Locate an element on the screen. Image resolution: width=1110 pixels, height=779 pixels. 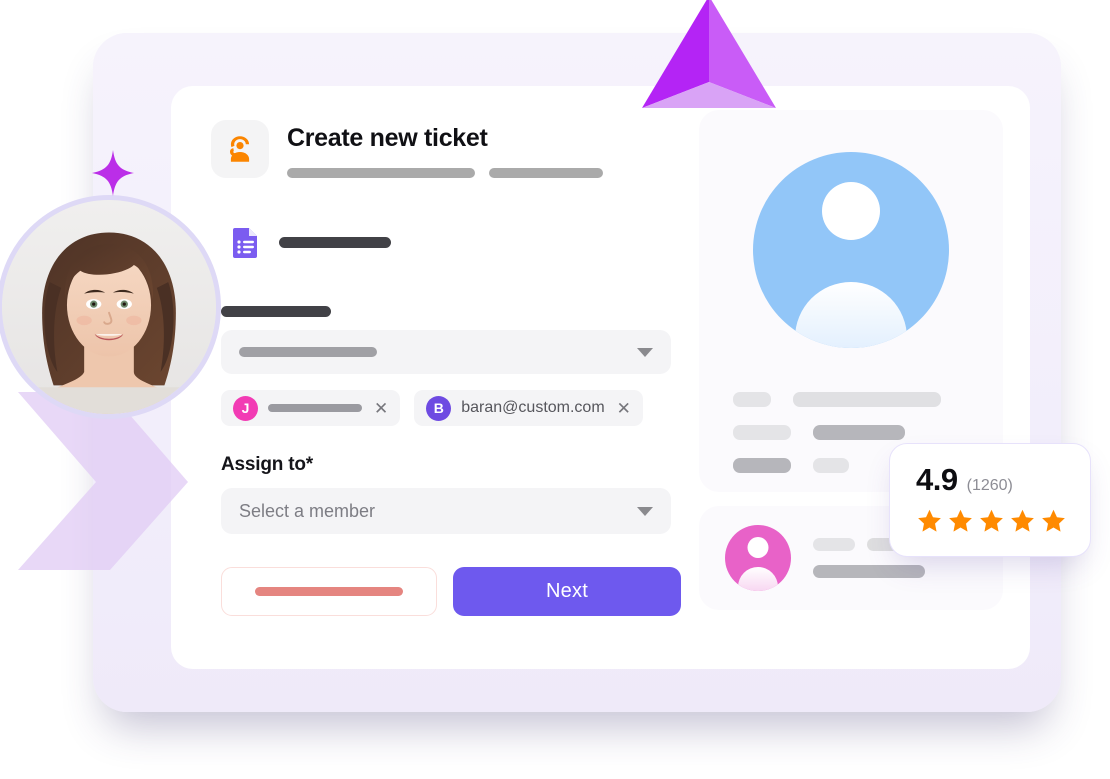
next-button: Next is located at coordinates (567, 591).